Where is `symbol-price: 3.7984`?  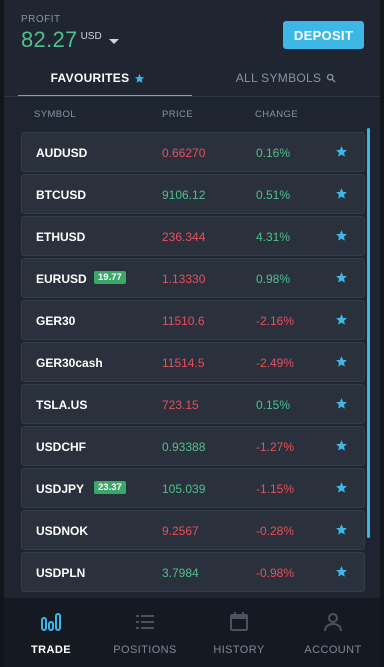 symbol-price: 3.7984 is located at coordinates (180, 573).